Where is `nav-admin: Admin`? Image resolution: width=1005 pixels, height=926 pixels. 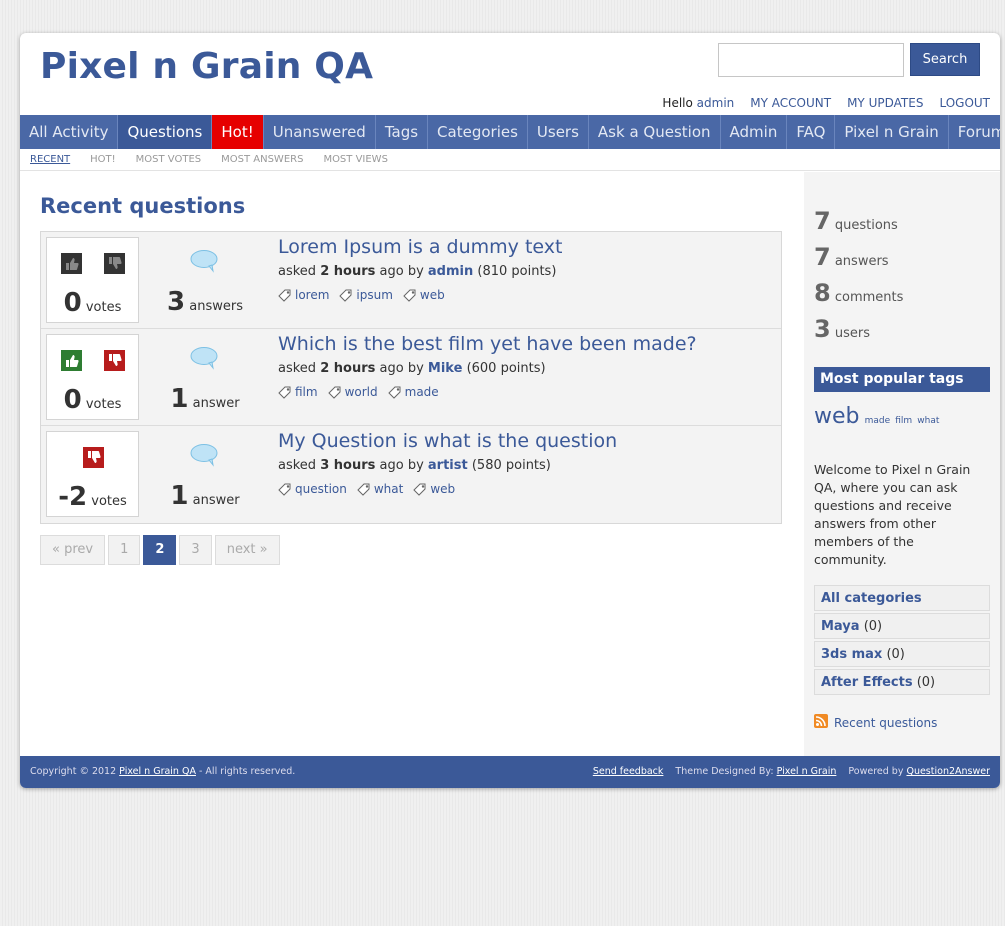
nav-admin: Admin is located at coordinates (754, 132).